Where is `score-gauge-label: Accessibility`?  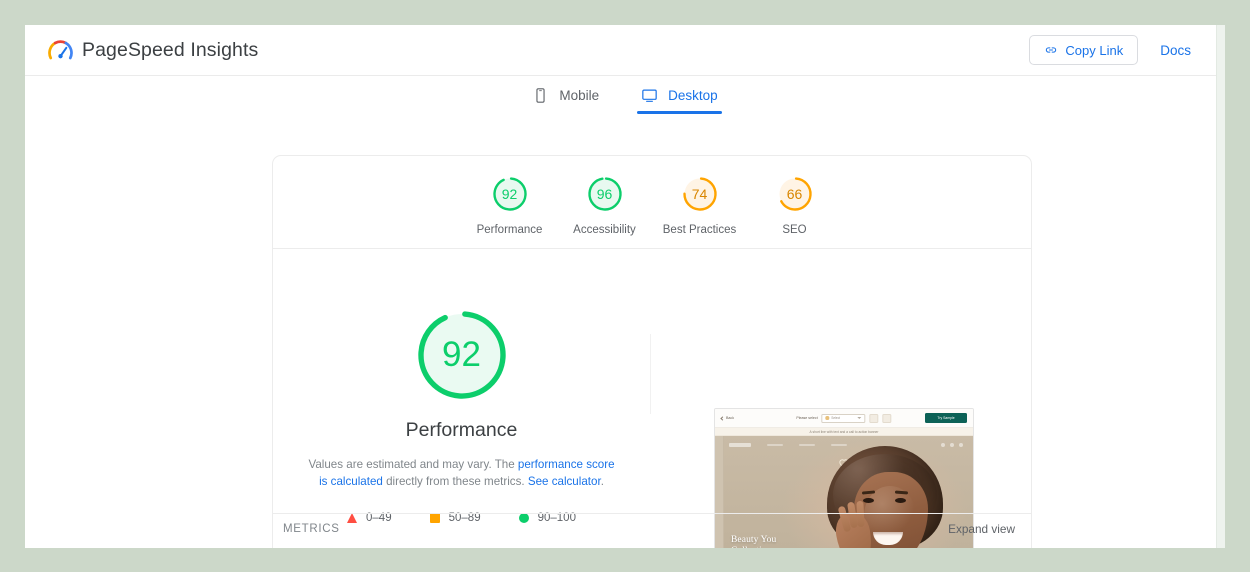
score-gauge-label: Accessibility is located at coordinates (604, 230).